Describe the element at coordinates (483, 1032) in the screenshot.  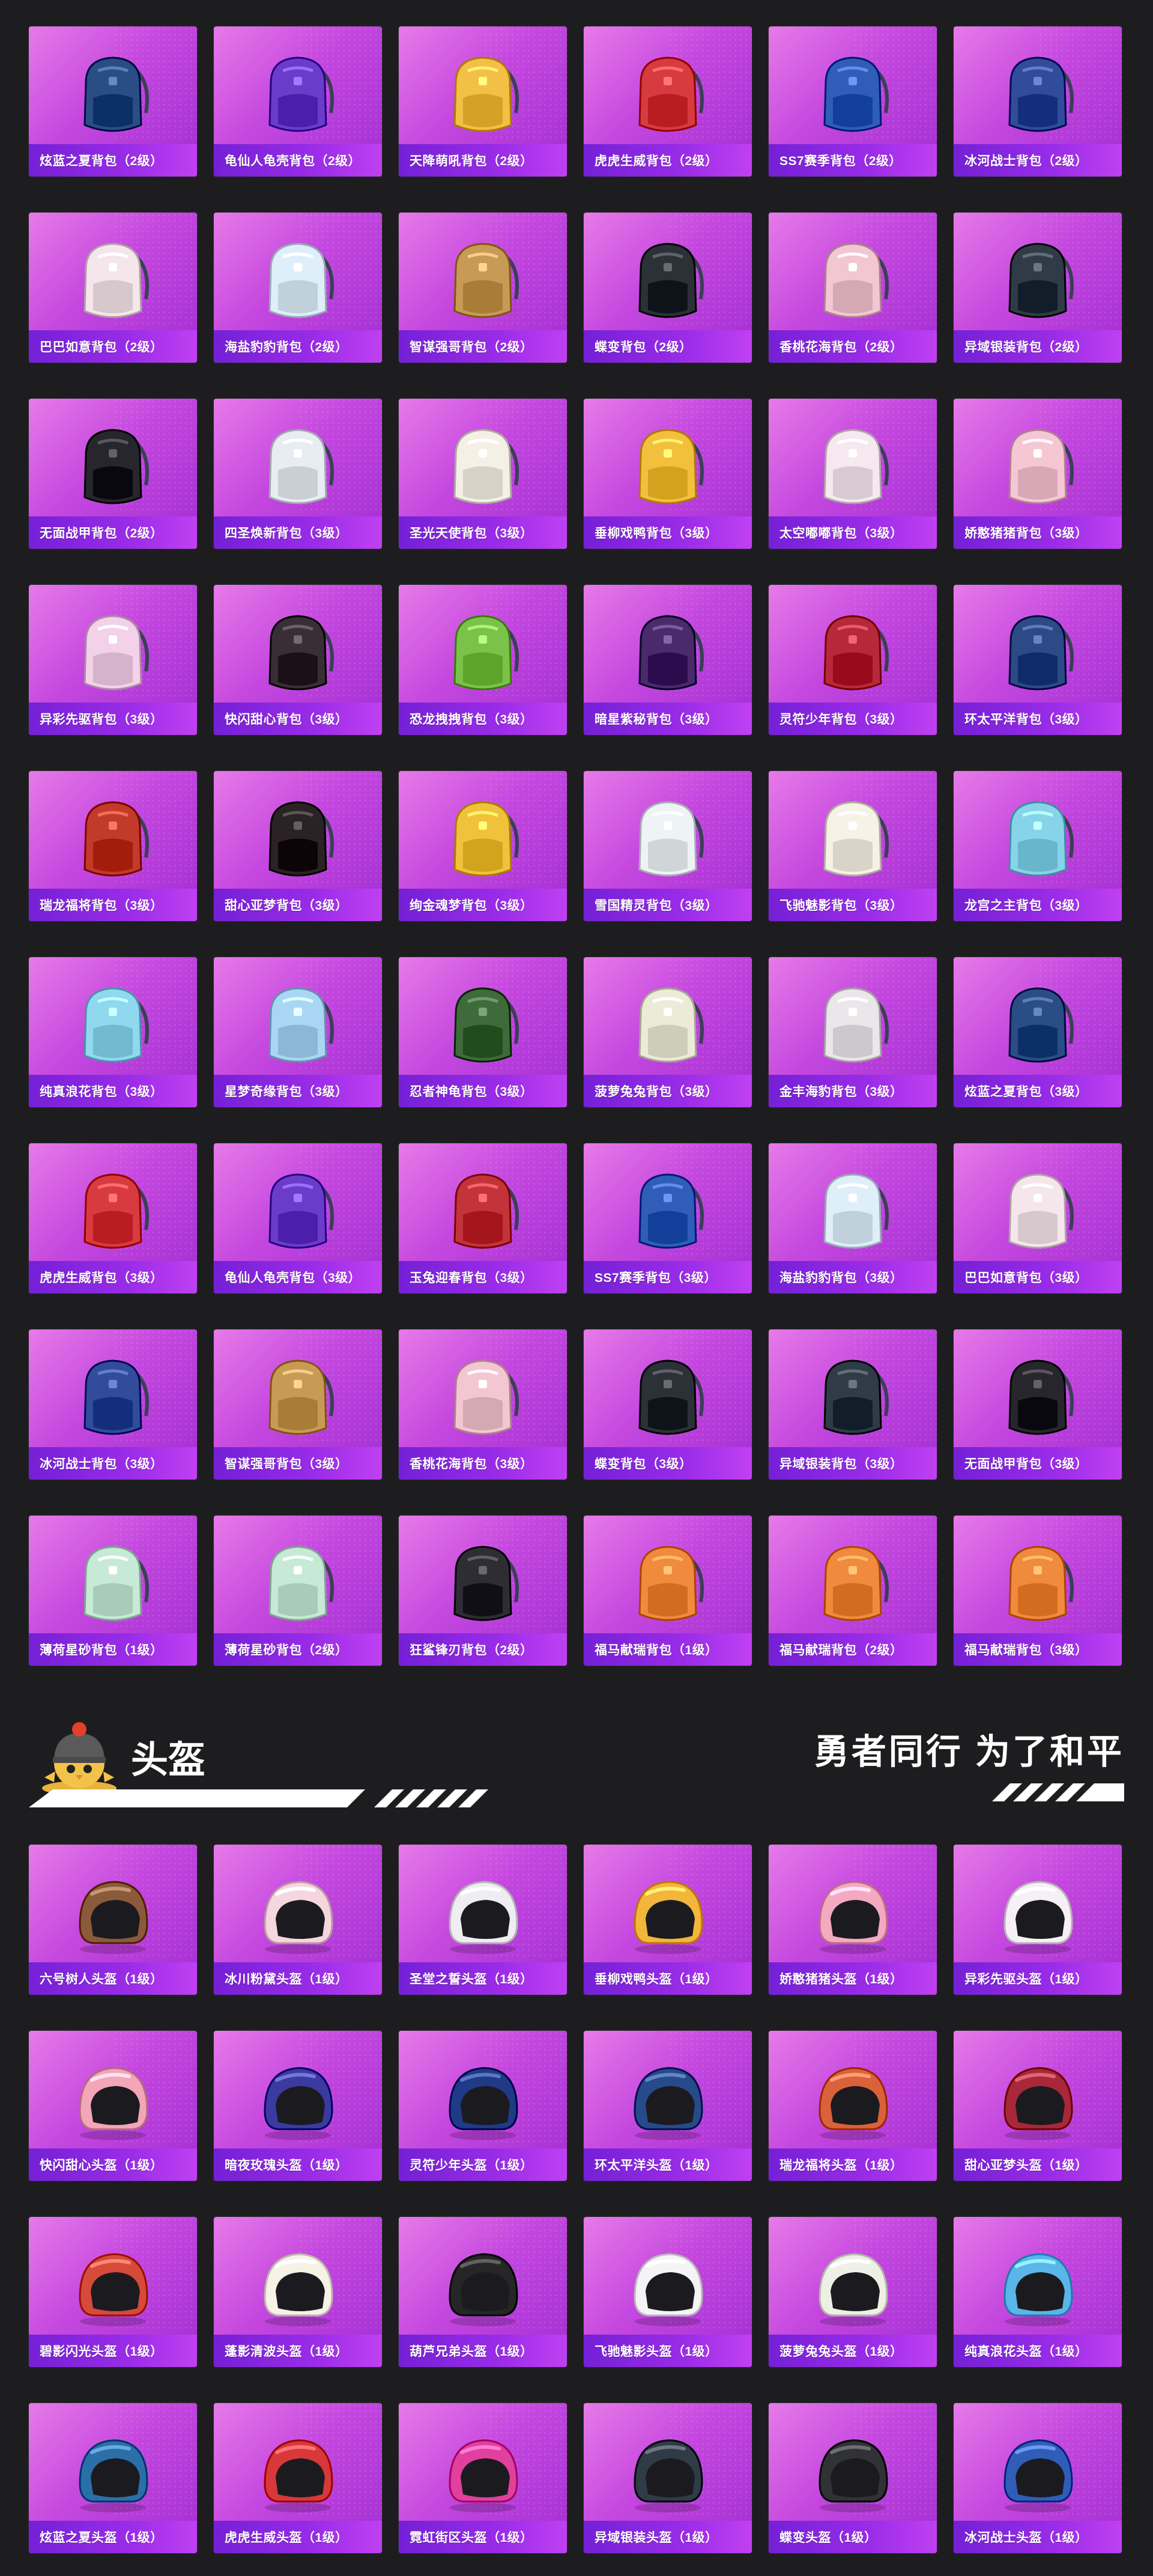
I see `backpack-card: 忍者神龟背包（3级）` at that location.